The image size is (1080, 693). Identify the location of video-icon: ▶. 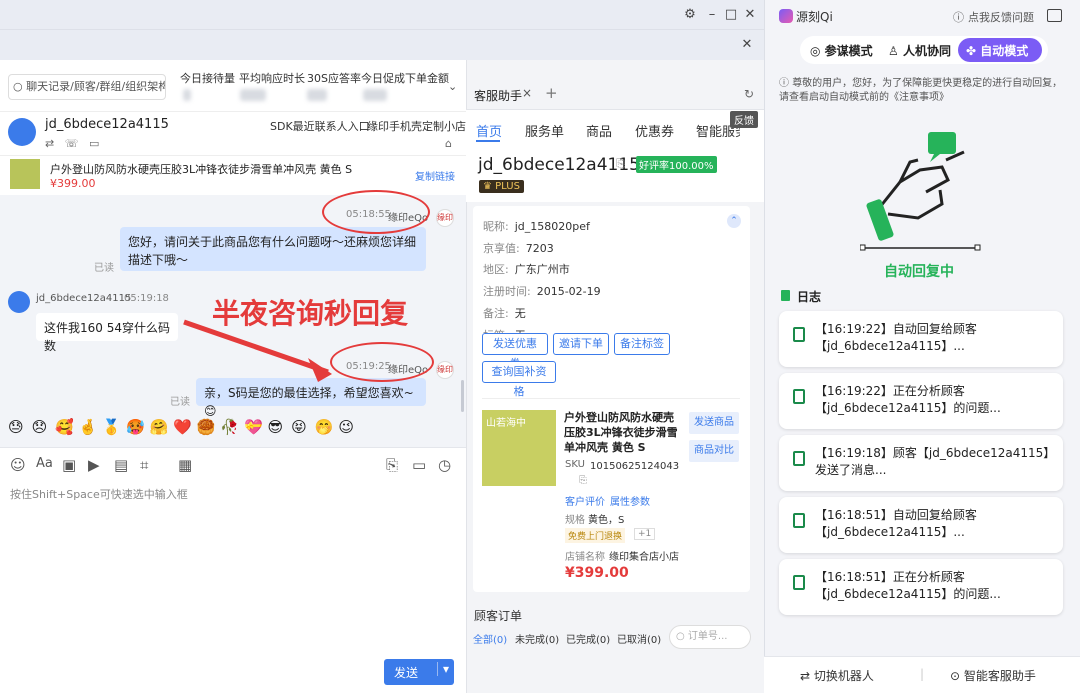
(94, 465).